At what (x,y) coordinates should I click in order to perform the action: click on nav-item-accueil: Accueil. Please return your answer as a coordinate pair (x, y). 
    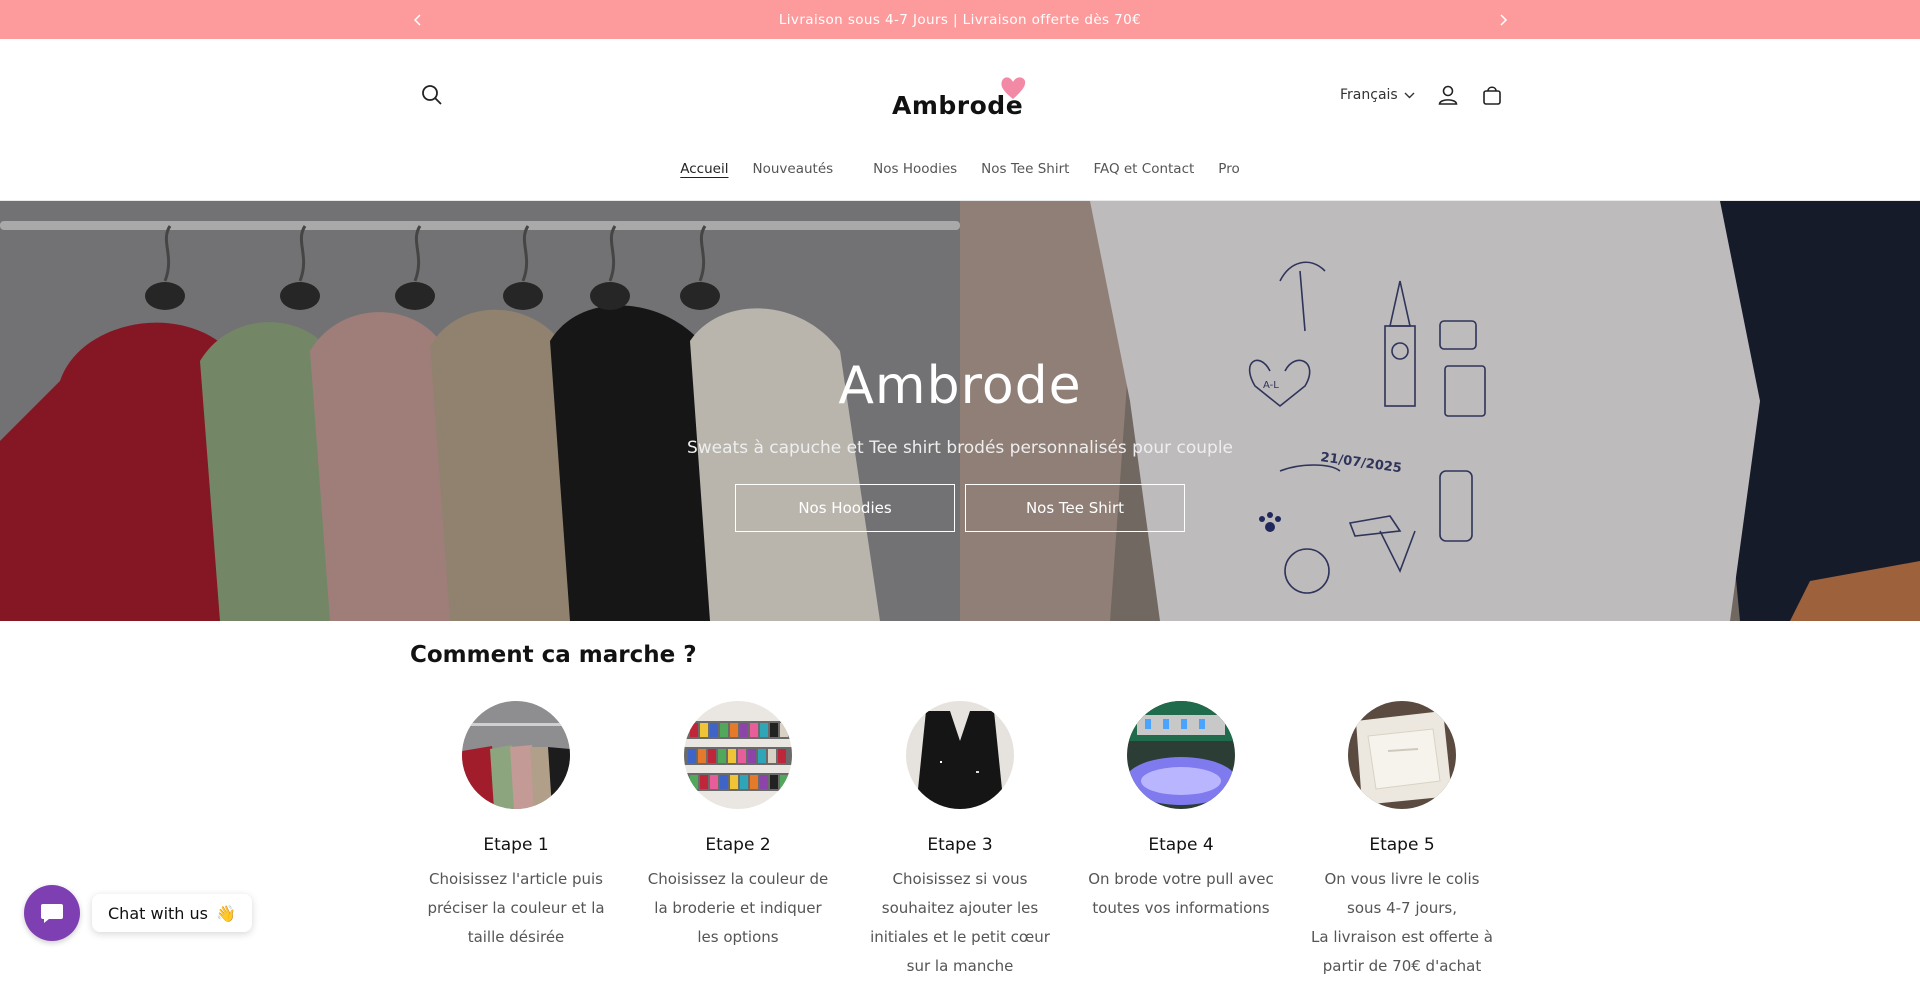
    Looking at the image, I should click on (704, 169).